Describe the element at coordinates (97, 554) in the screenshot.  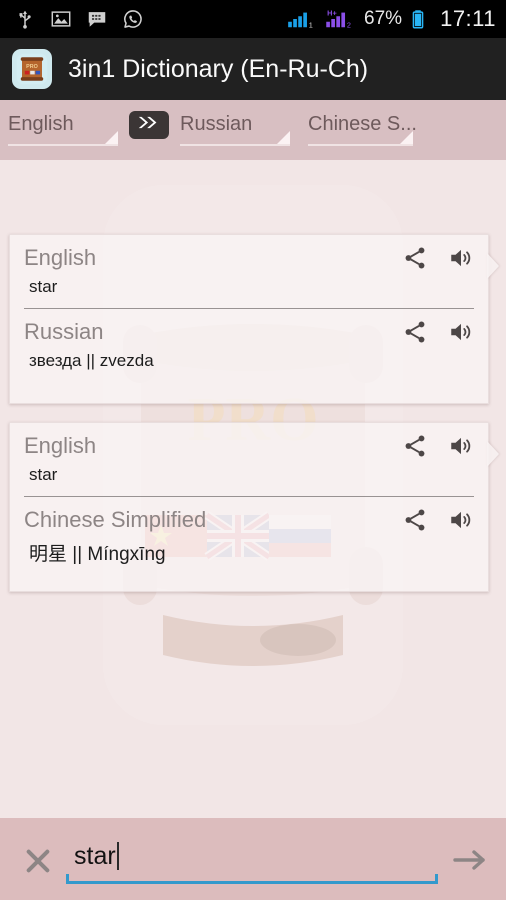
I see `translation-word: 明星 || Míngxīng` at that location.